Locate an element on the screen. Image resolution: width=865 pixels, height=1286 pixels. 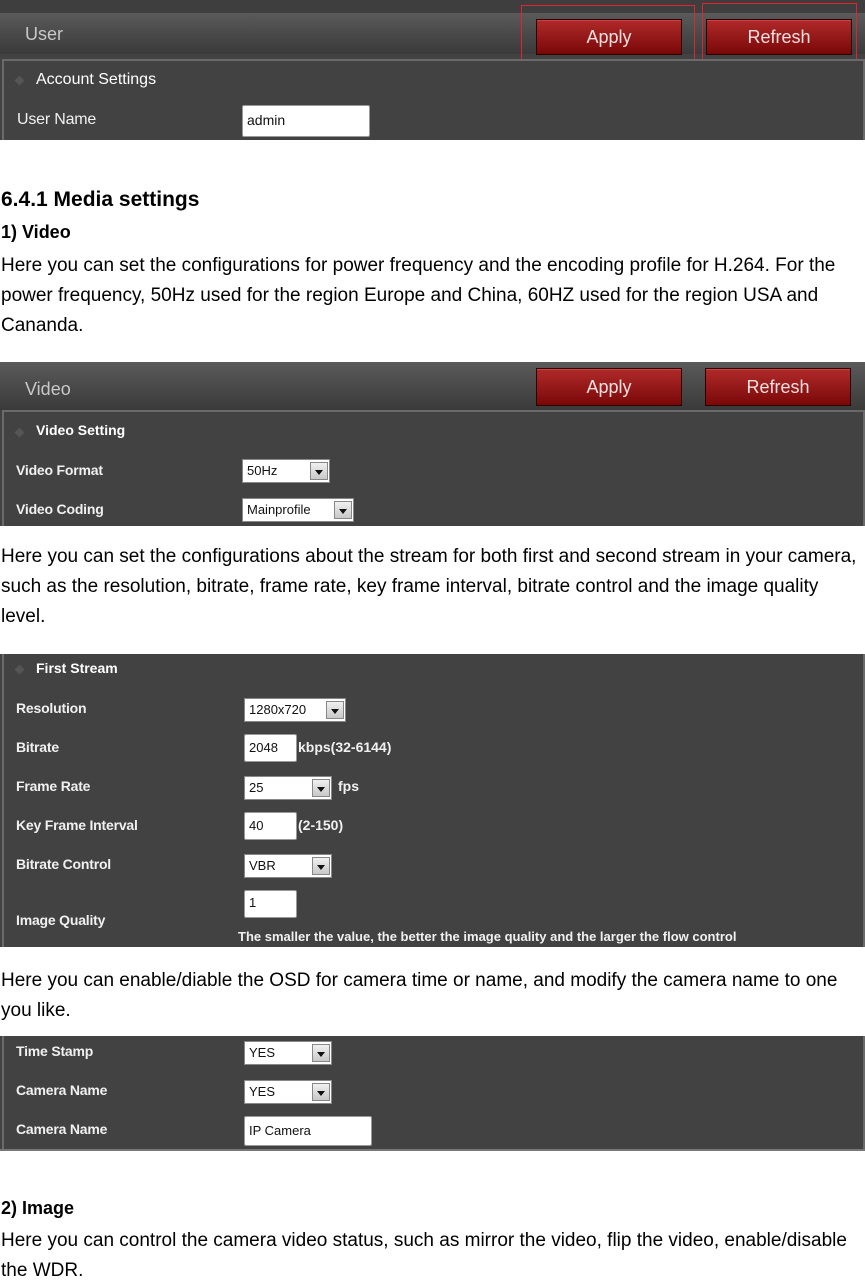
first-stream-title: First Stream is located at coordinates (77, 668).